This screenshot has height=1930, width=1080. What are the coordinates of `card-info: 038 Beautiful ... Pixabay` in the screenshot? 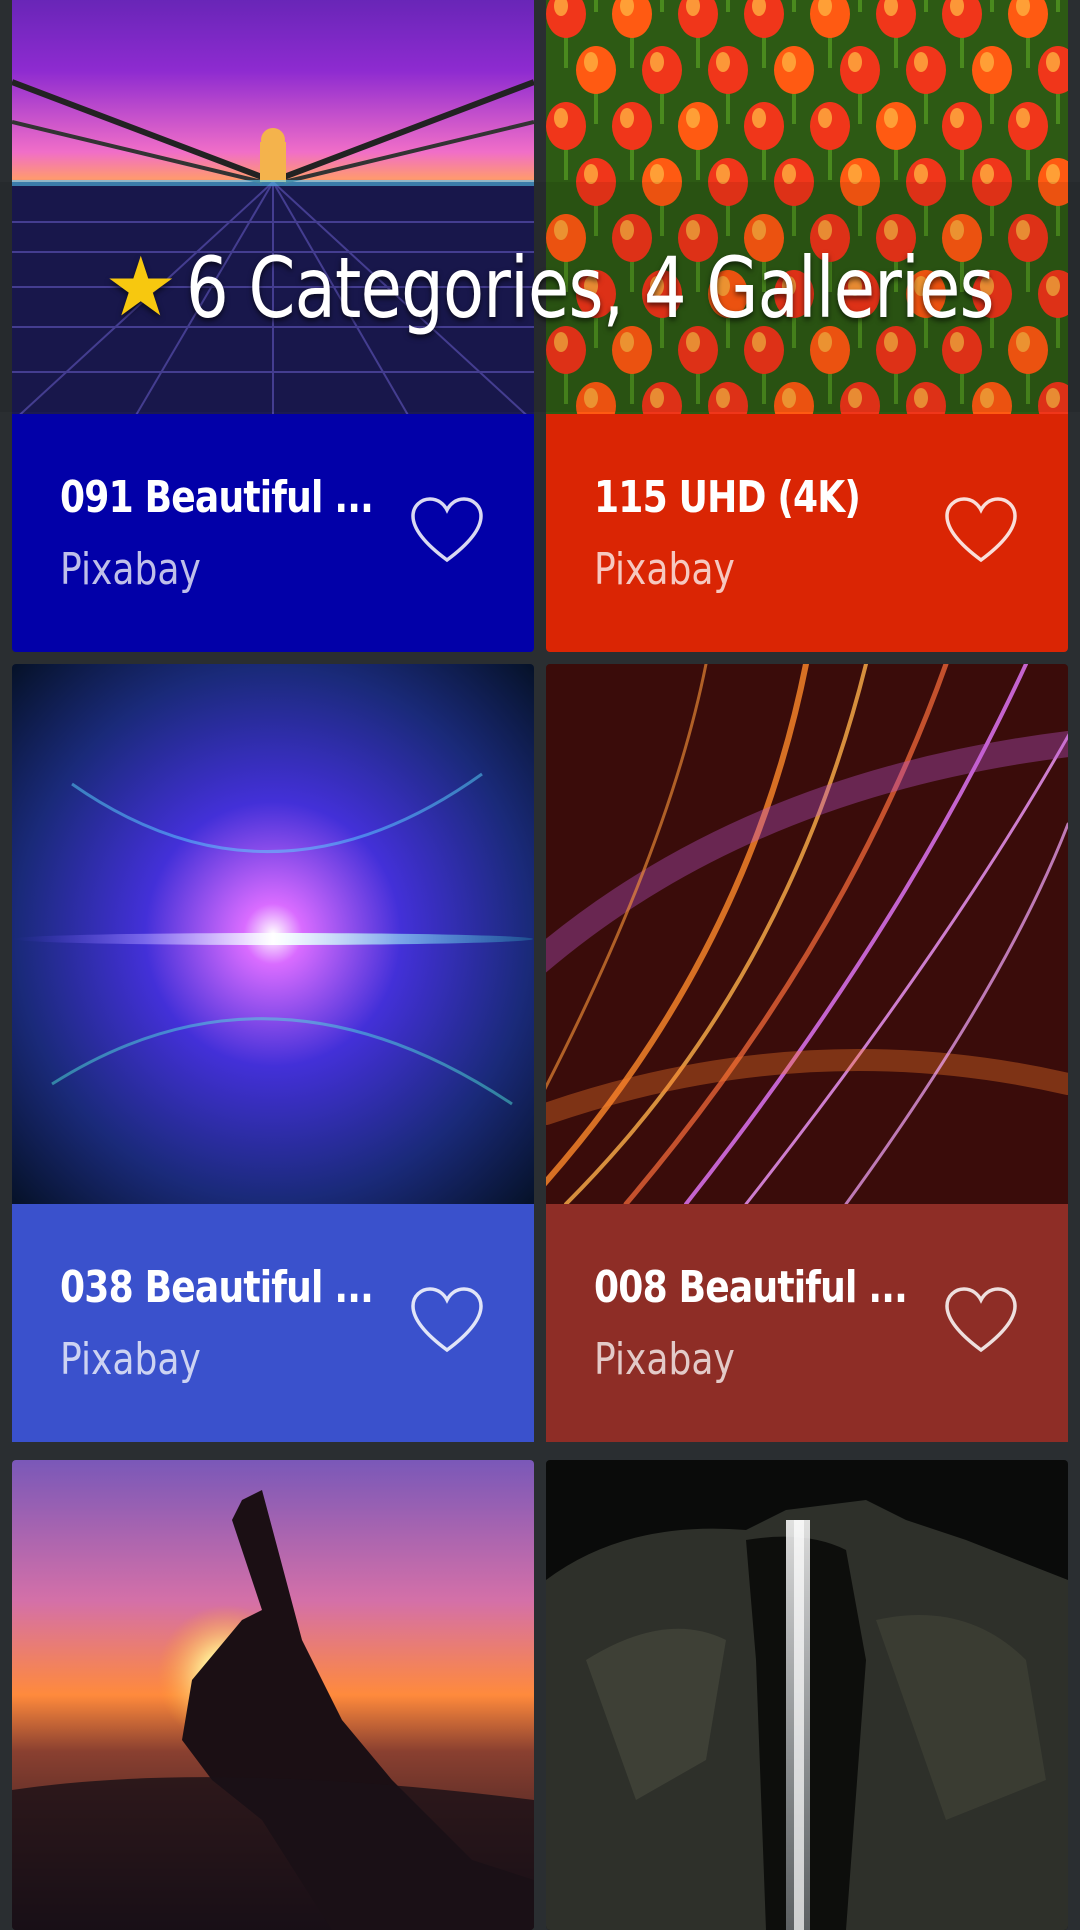 It's located at (273, 1323).